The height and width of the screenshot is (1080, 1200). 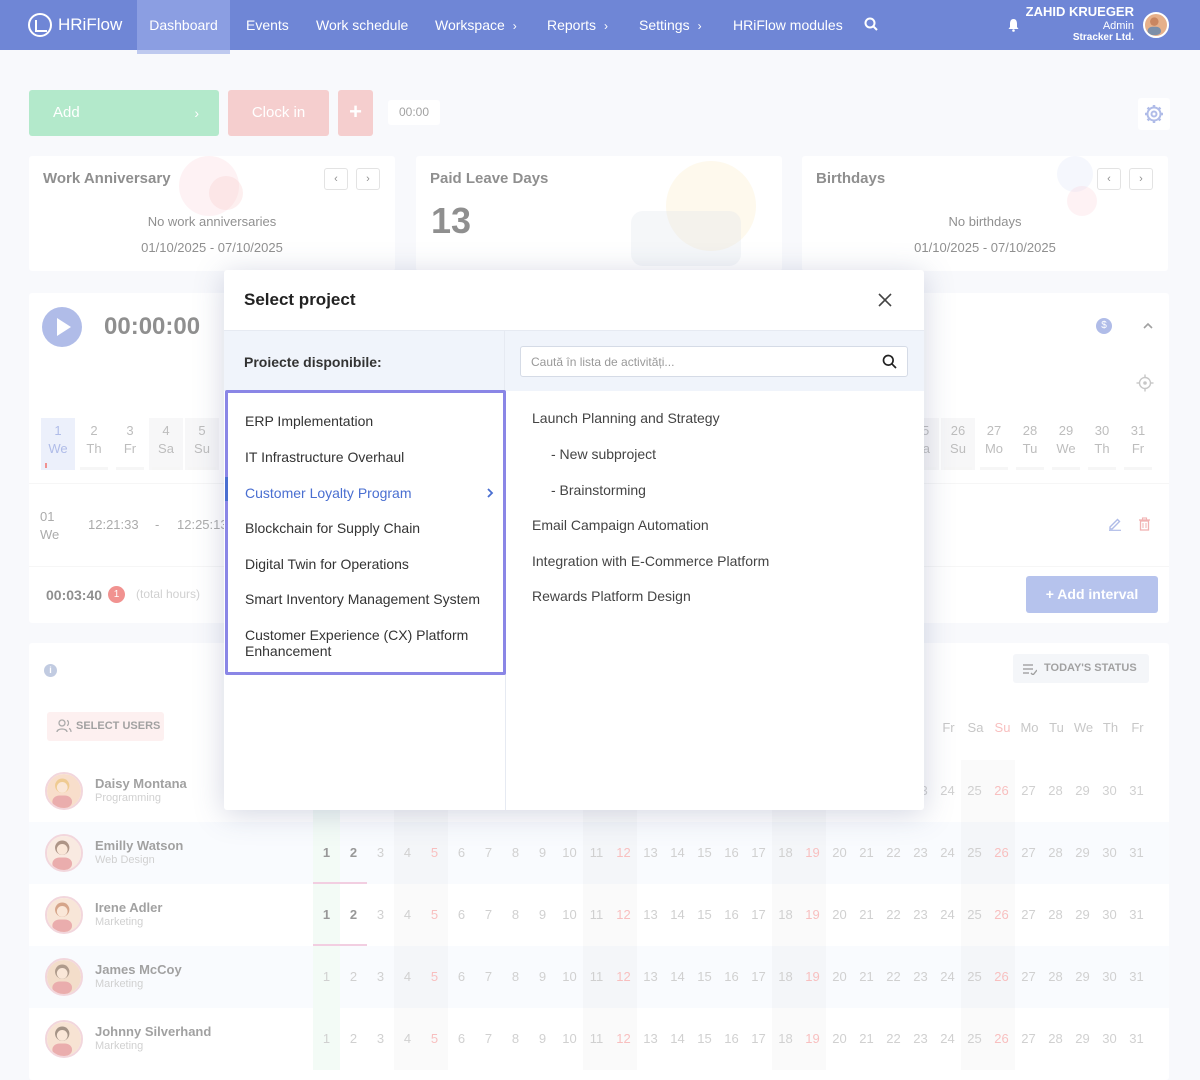 I want to click on nav-settings: Settings ›, so click(x=670, y=25).